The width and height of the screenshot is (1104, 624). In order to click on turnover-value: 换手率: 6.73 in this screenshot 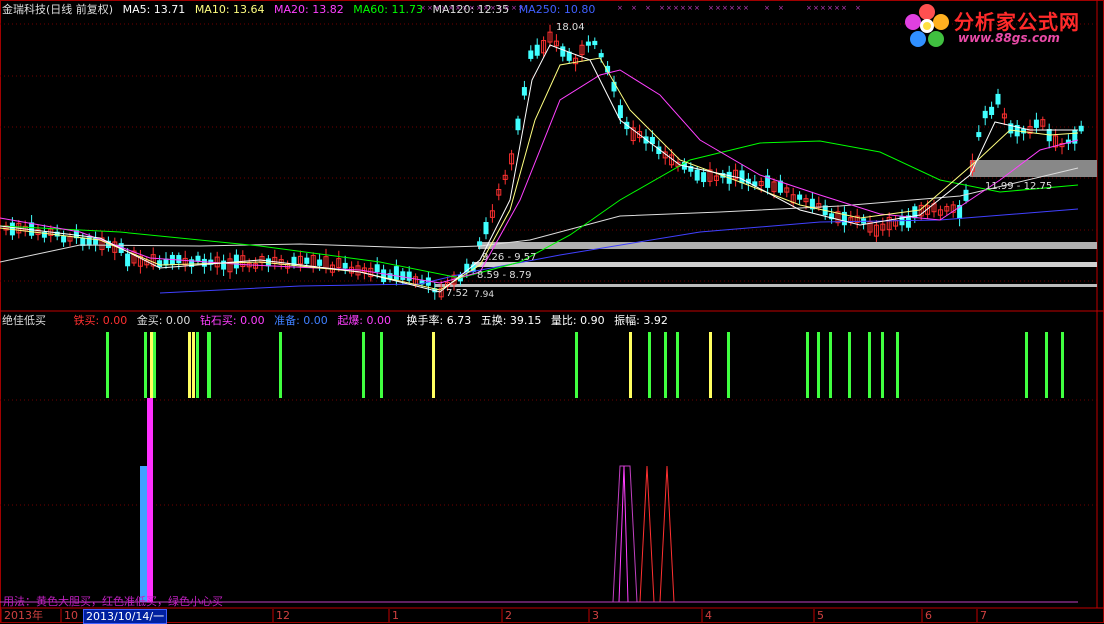, I will do `click(439, 320)`.